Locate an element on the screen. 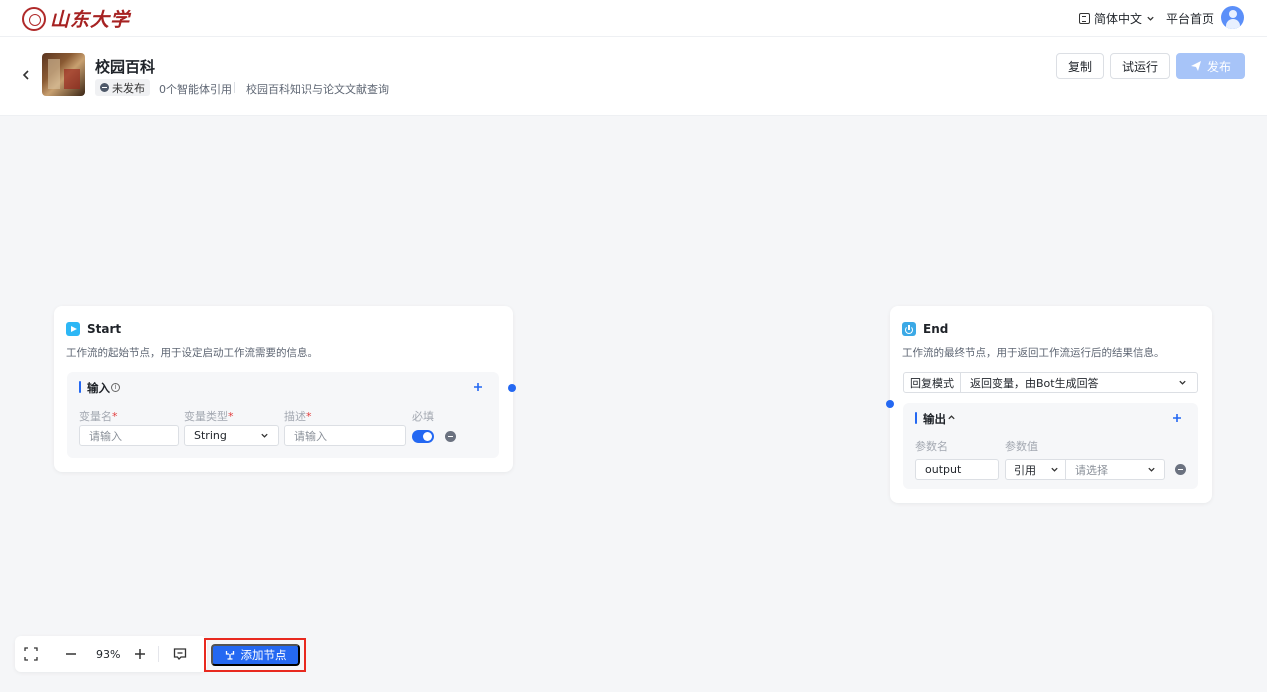 This screenshot has width=1267, height=692. input-section: 输入 i 变量名* 变量类型* 描述* 必填 请输入 String 请输入 is located at coordinates (283, 415).